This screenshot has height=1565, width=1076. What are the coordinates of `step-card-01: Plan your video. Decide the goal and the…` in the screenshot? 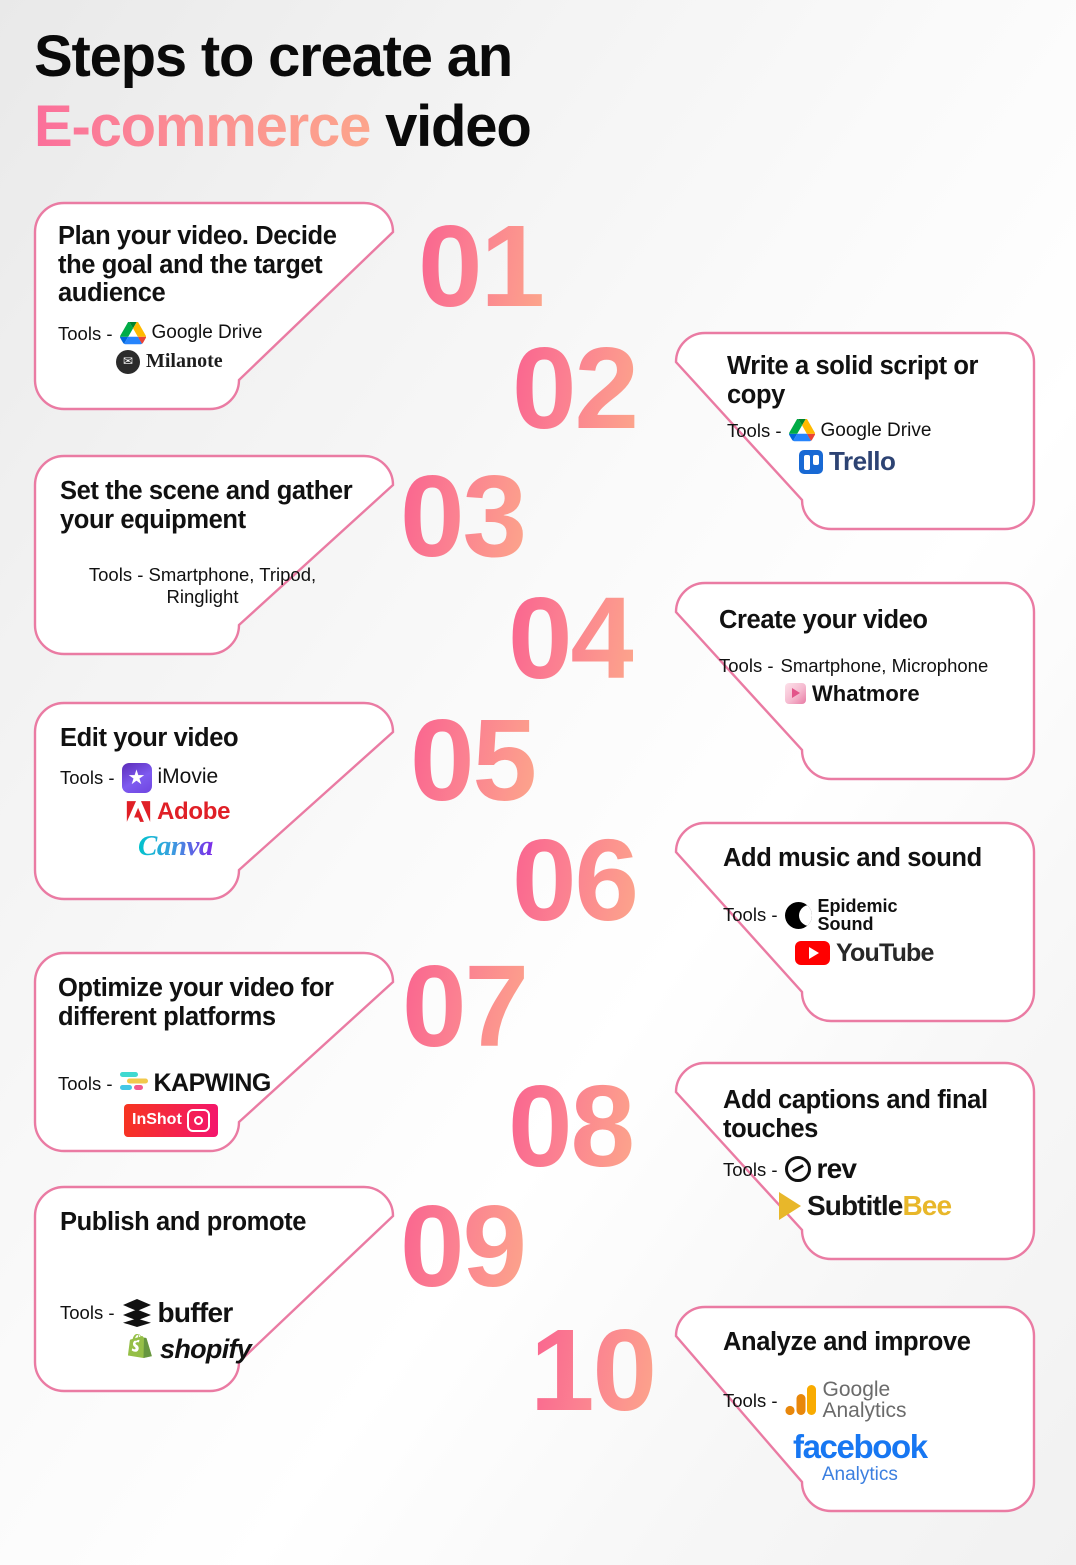 It's located at (214, 306).